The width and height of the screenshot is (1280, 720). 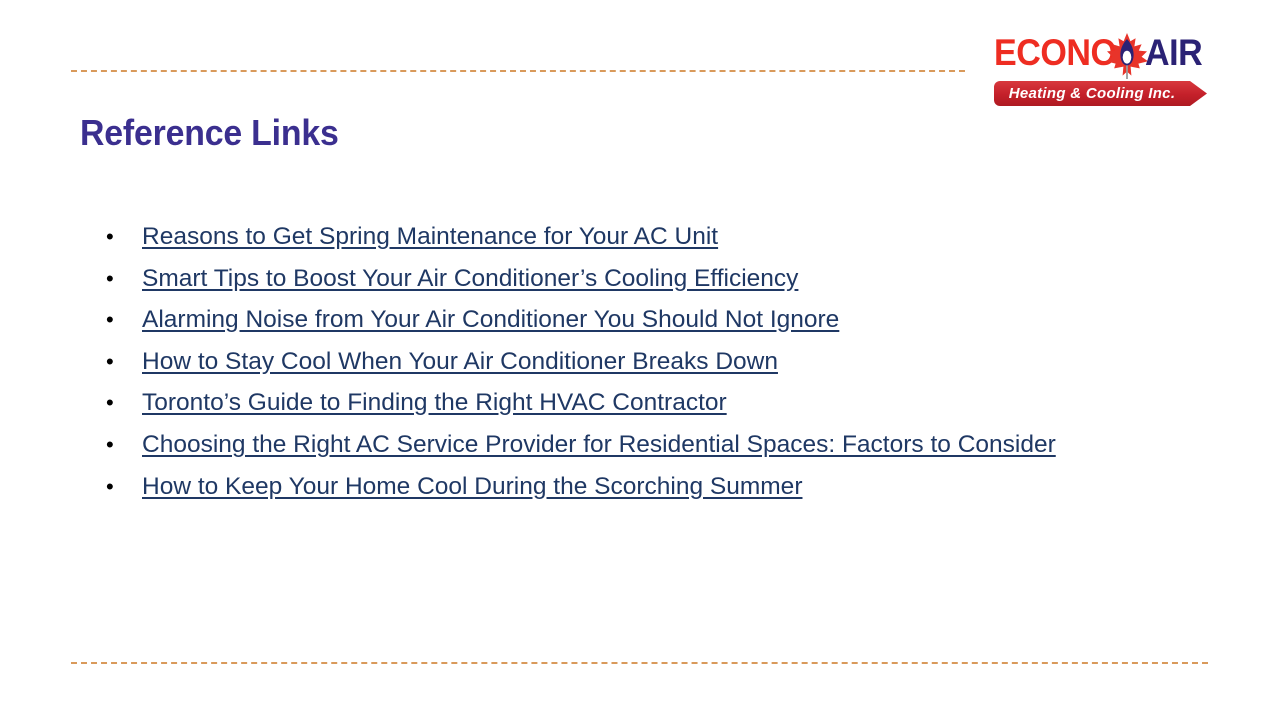 What do you see at coordinates (209, 132) in the screenshot?
I see `page-title: Reference Links` at bounding box center [209, 132].